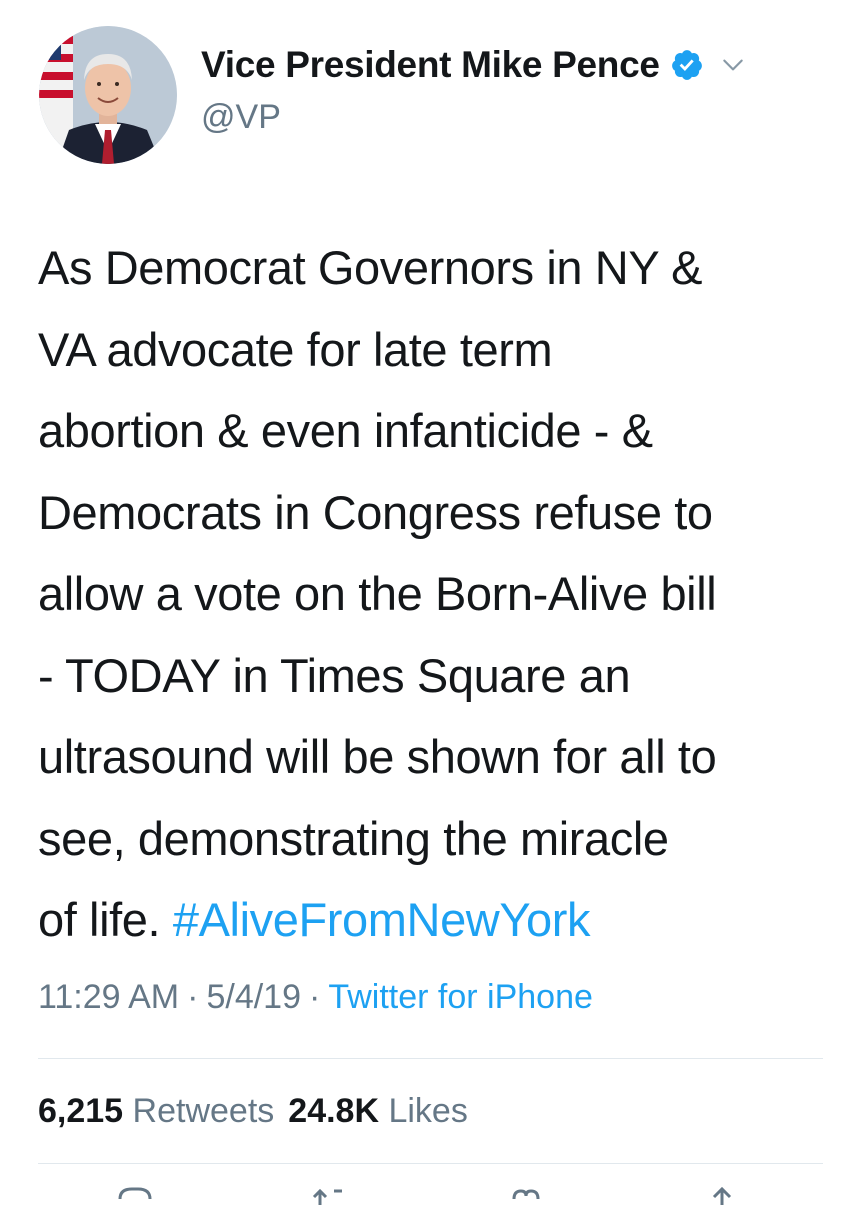 The image size is (859, 1220). Describe the element at coordinates (722, 1200) in the screenshot. I see `share-icon` at that location.